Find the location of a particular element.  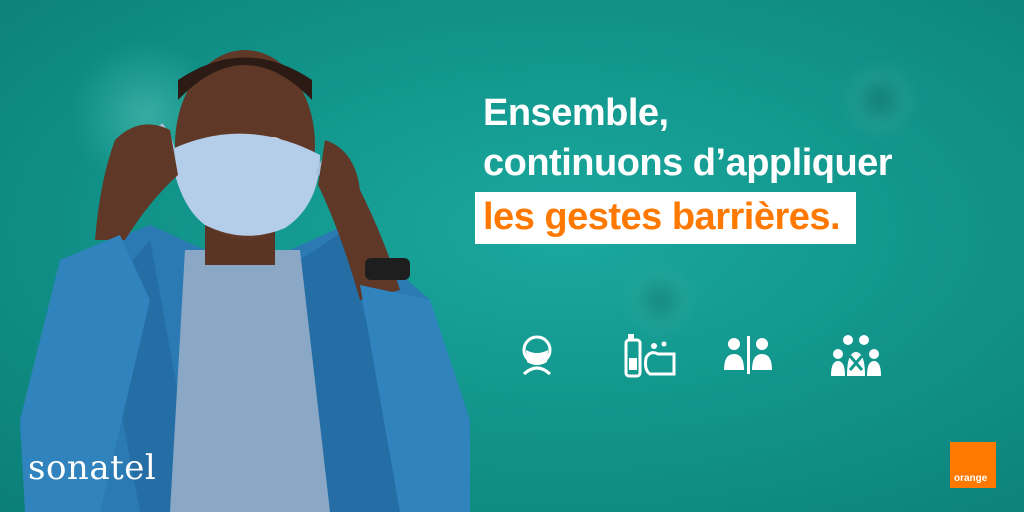

virus-illustration is located at coordinates (660, 300).